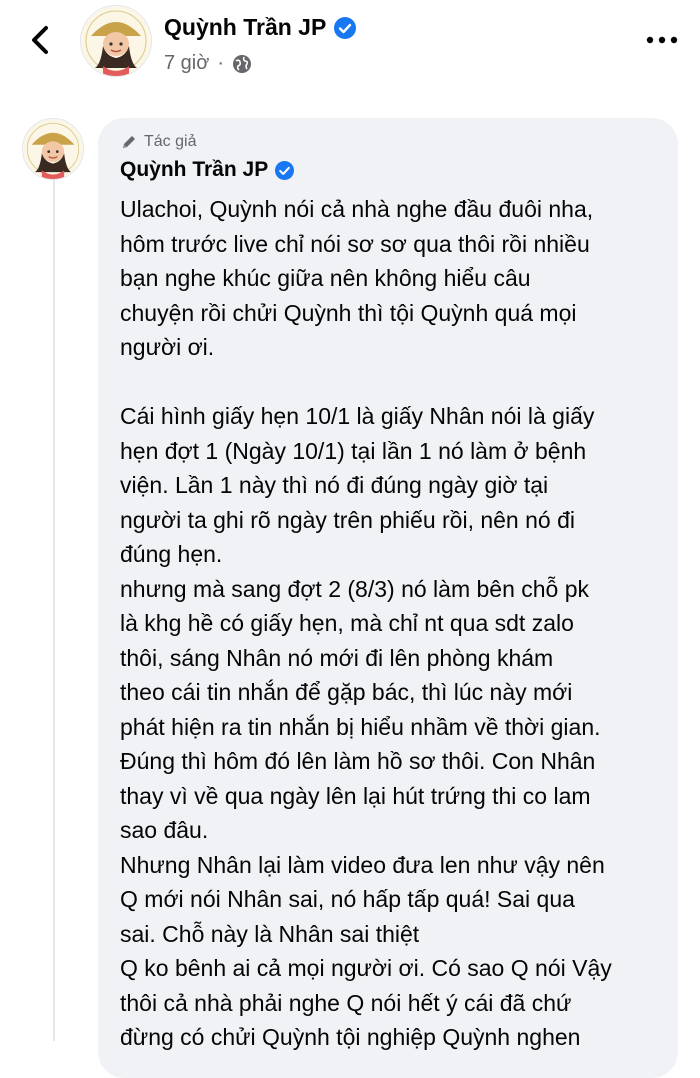 This screenshot has height=1078, width=700. I want to click on author-badge: Tác giả, so click(158, 142).